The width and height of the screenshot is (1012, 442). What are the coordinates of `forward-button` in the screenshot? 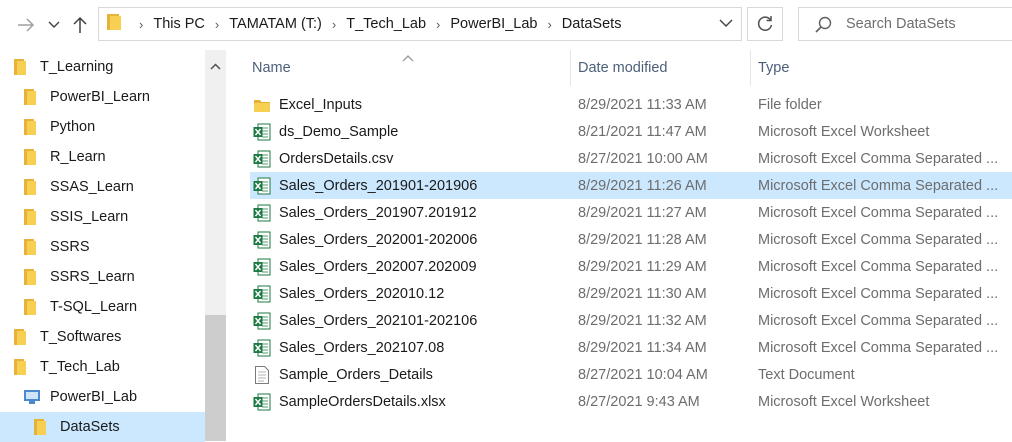 It's located at (26, 25).